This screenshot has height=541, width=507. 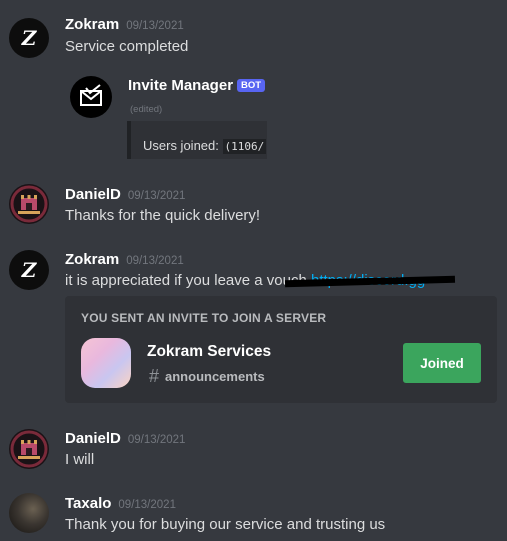 I want to click on edited-label: (edited), so click(x=146, y=109).